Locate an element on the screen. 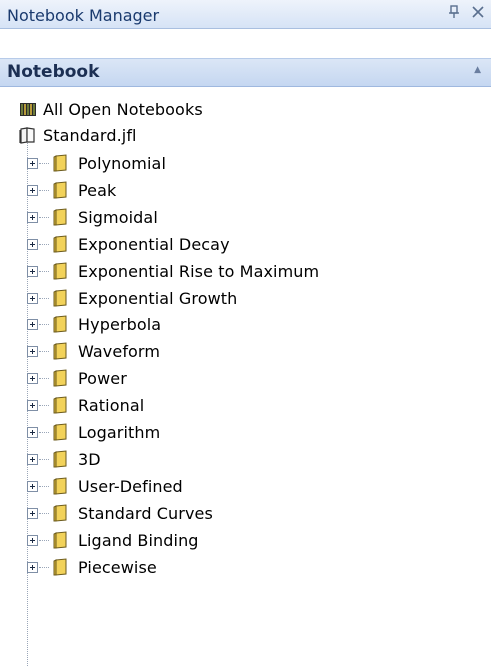 The height and width of the screenshot is (666, 491). tree-item-folder: Logarithm is located at coordinates (106, 432).